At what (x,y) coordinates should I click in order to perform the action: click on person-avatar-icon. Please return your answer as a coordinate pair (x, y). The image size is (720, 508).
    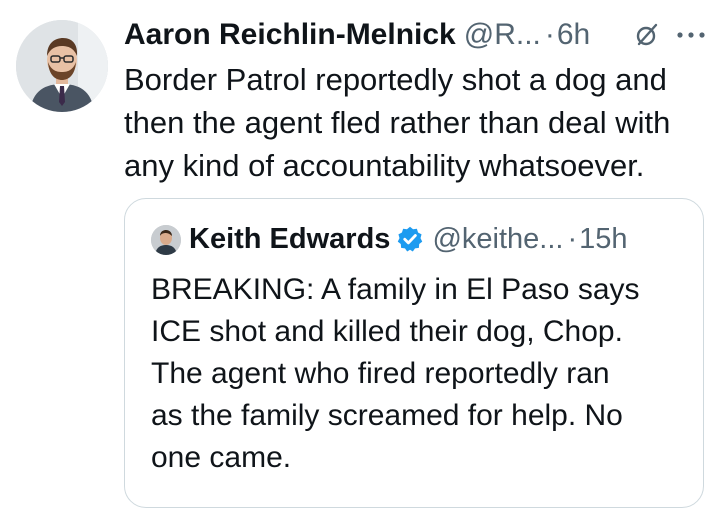
    Looking at the image, I should click on (62, 66).